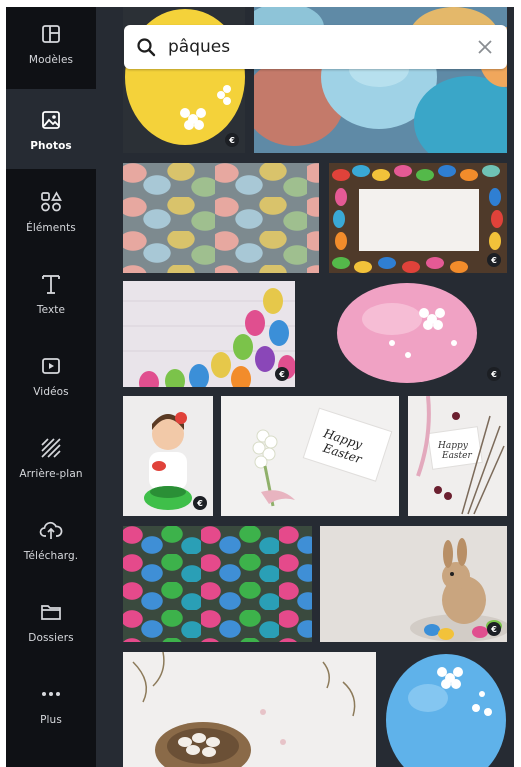 The width and height of the screenshot is (521, 767). I want to click on sidebar-item-label: Télécharg., so click(51, 556).